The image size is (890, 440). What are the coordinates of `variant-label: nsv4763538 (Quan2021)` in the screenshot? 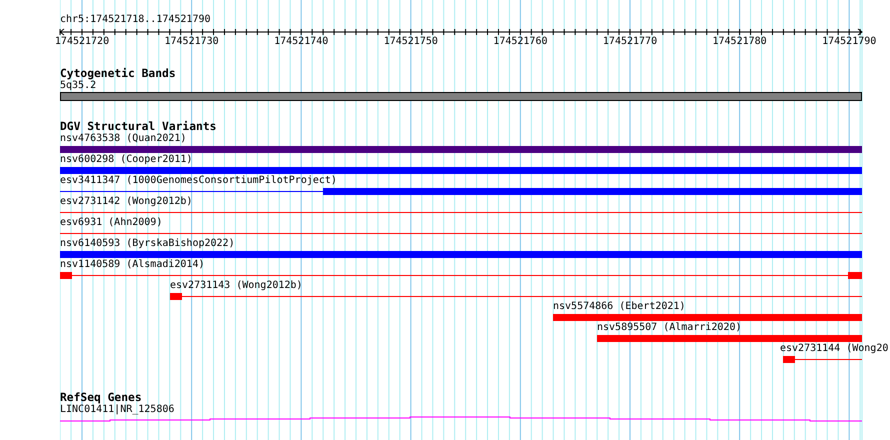 It's located at (123, 139).